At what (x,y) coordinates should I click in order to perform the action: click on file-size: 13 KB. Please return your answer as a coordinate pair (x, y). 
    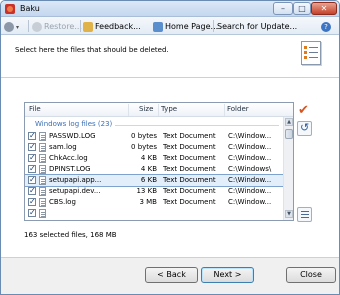
    Looking at the image, I should click on (146, 191).